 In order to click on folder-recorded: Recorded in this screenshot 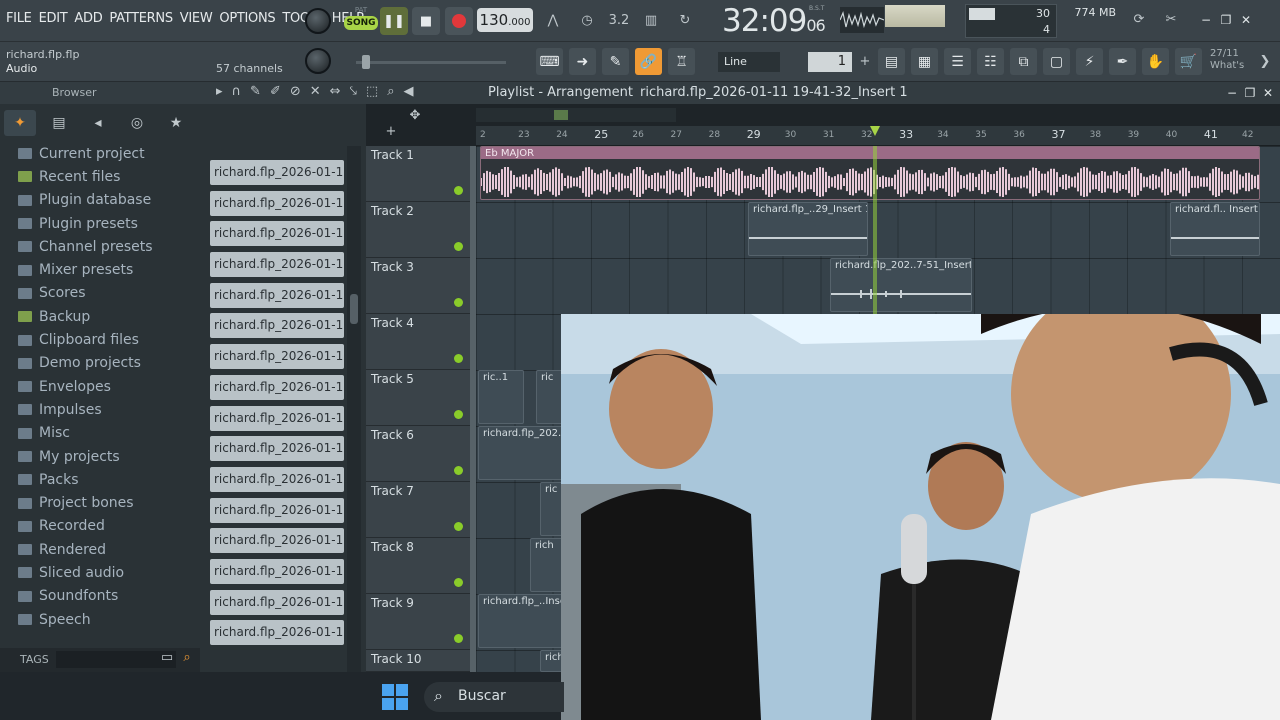, I will do `click(107, 526)`.